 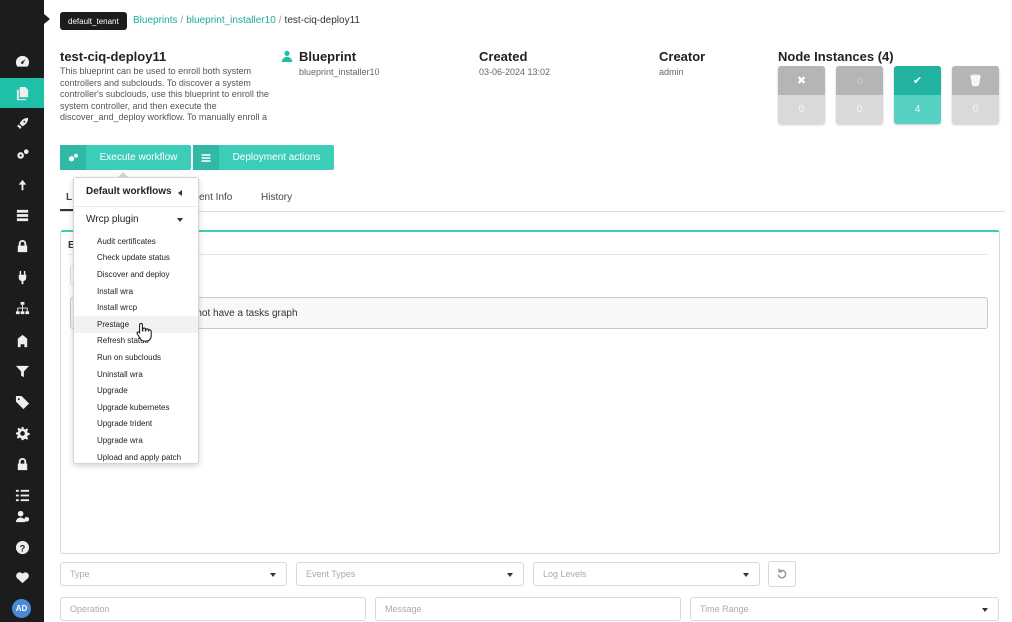 What do you see at coordinates (22, 277) in the screenshot?
I see `plug-icon` at bounding box center [22, 277].